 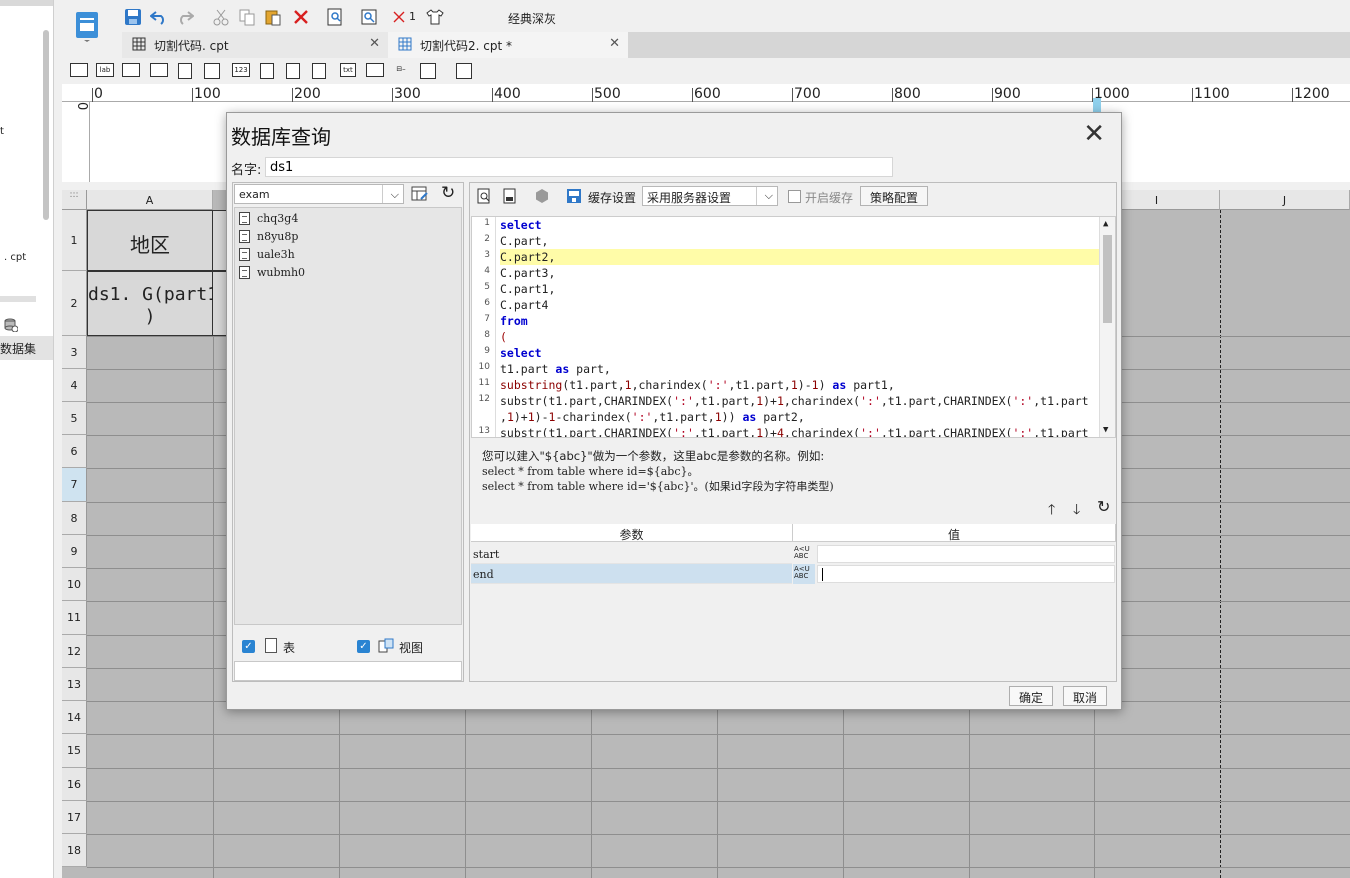 What do you see at coordinates (185, 17) in the screenshot?
I see `redo-icon` at bounding box center [185, 17].